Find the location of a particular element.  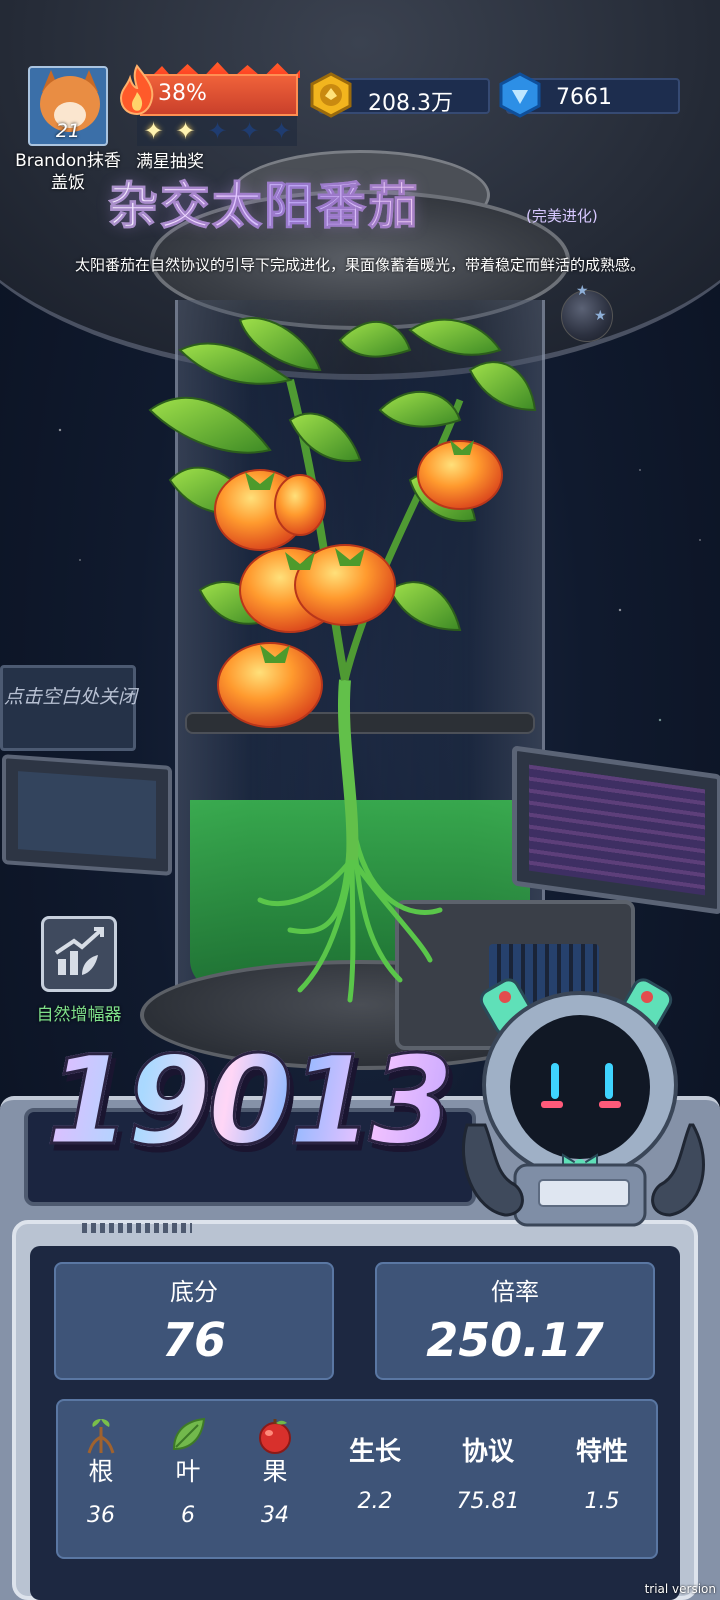

multiplier-value: 250.17 is located at coordinates (515, 1340).